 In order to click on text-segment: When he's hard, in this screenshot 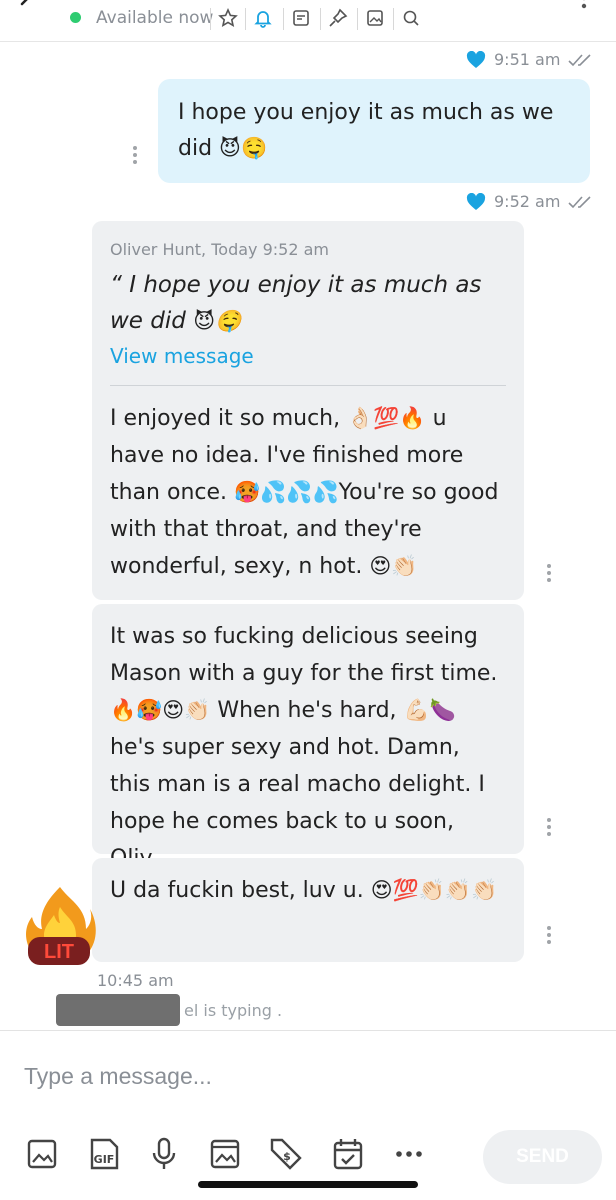, I will do `click(307, 710)`.